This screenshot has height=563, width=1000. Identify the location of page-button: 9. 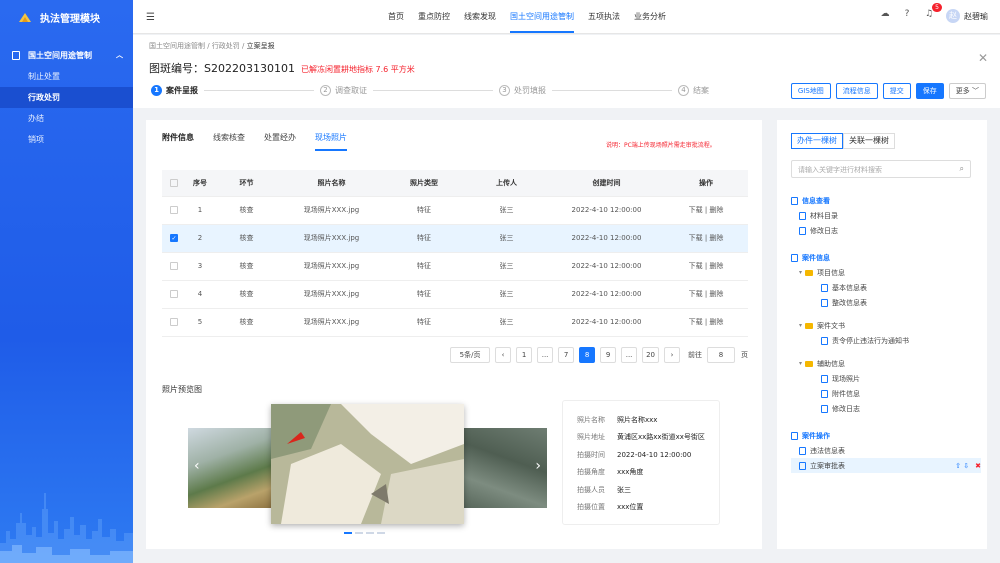
(608, 355).